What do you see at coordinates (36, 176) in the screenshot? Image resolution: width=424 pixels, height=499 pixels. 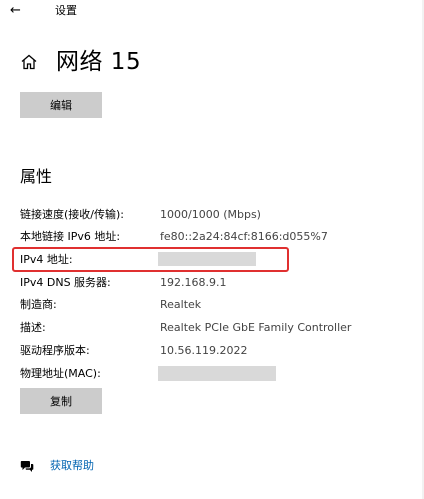 I see `section-title-properties: 属性` at bounding box center [36, 176].